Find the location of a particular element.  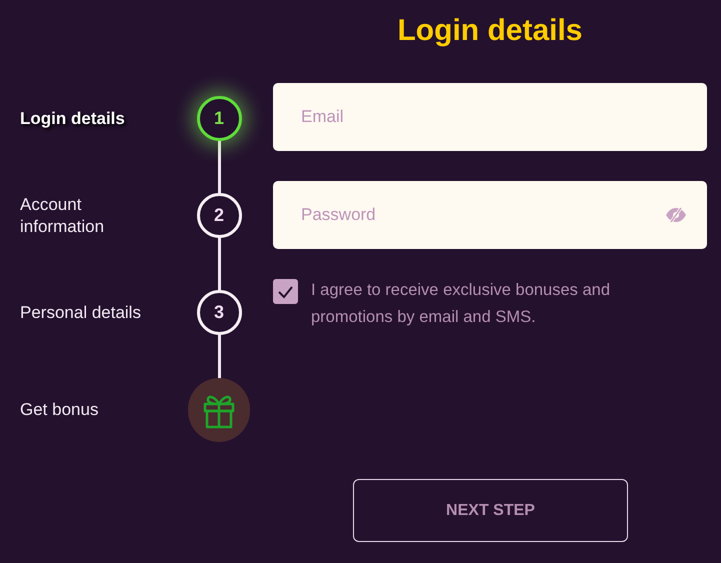

consent-text: I agree to receive exclusive bonuses and promotions by email and SMS. is located at coordinates (461, 304).